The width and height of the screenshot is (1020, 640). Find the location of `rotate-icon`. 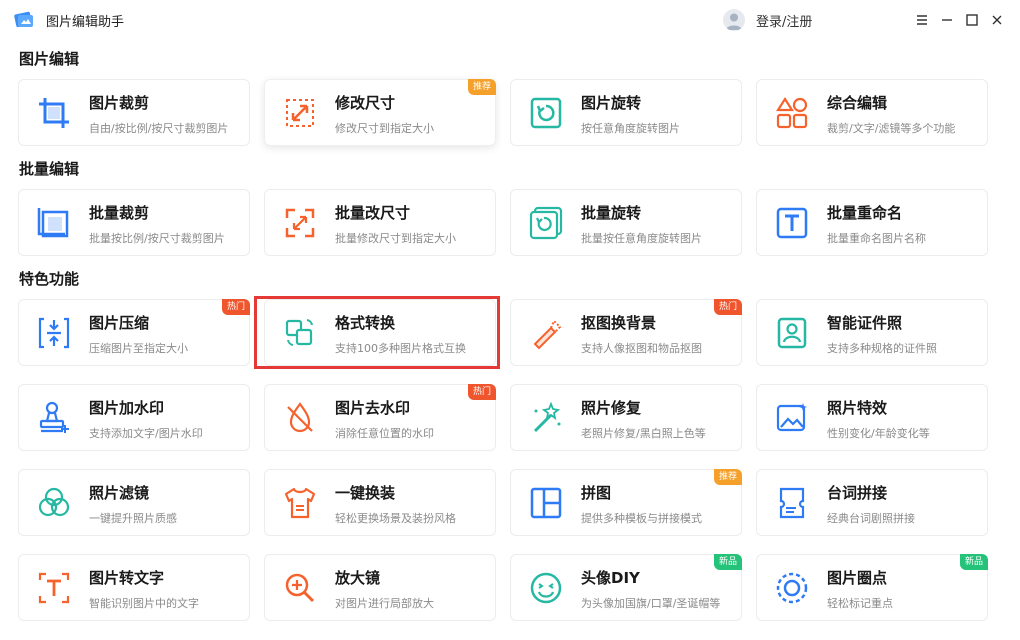

rotate-icon is located at coordinates (546, 113).